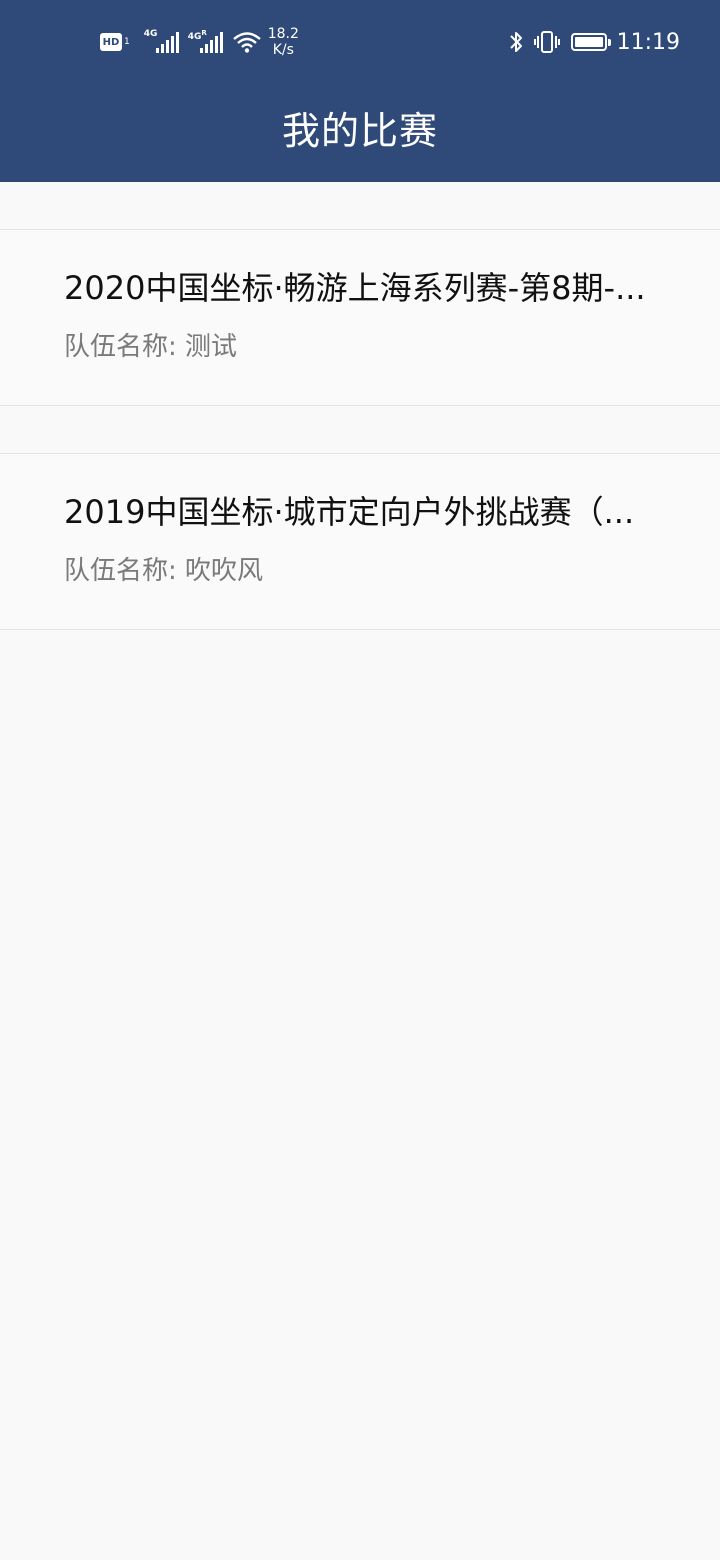 This screenshot has height=1560, width=720. Describe the element at coordinates (207, 42) in the screenshot. I see `signal-icon-sim2: 4GR` at that location.